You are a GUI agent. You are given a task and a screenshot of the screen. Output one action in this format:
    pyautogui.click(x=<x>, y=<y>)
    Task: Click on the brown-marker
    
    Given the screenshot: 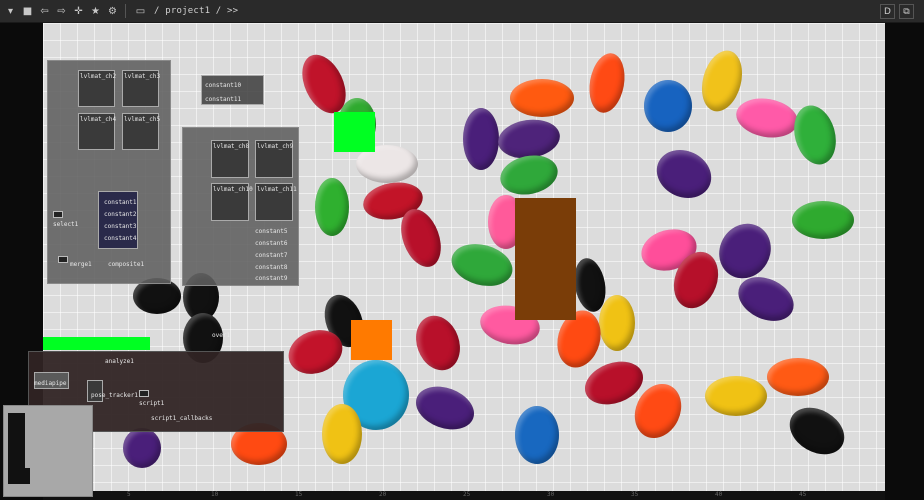 What is the action you would take?
    pyautogui.click(x=545, y=259)
    